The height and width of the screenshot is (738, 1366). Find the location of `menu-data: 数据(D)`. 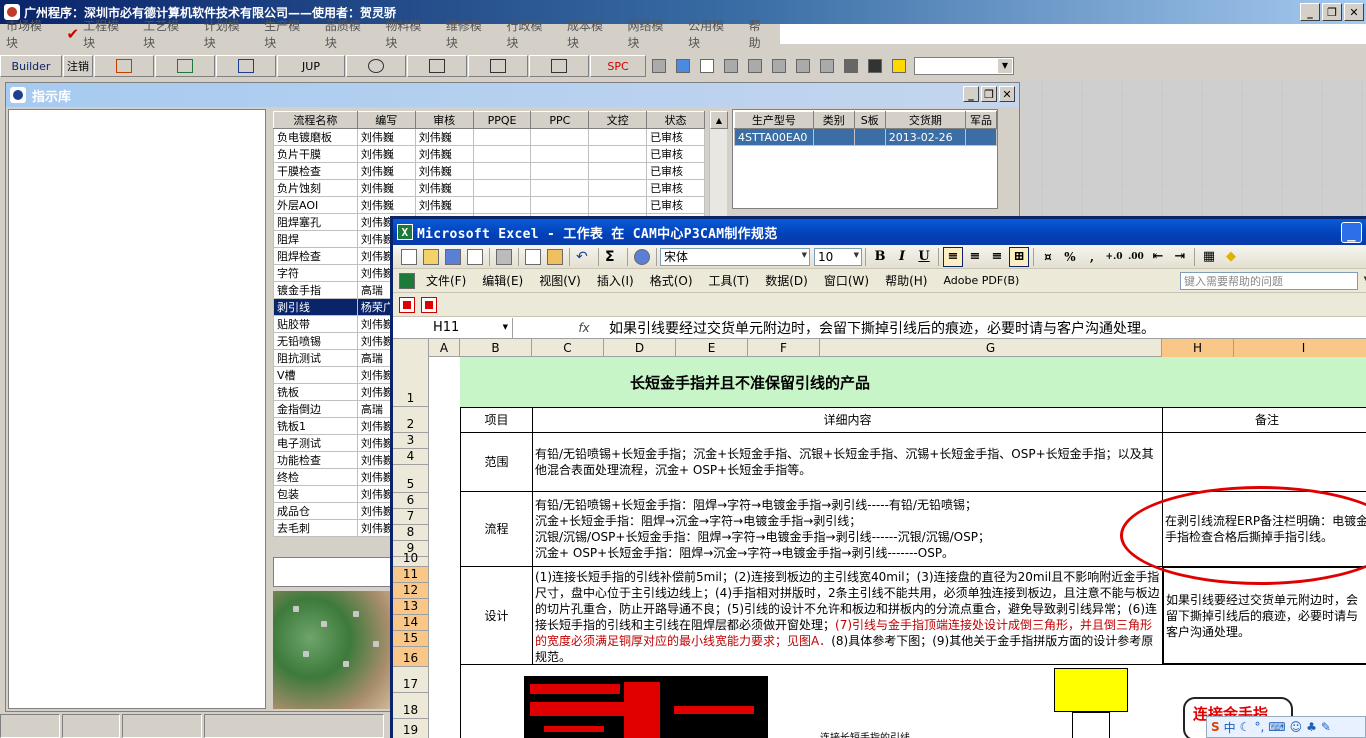

menu-data: 数据(D) is located at coordinates (786, 280).